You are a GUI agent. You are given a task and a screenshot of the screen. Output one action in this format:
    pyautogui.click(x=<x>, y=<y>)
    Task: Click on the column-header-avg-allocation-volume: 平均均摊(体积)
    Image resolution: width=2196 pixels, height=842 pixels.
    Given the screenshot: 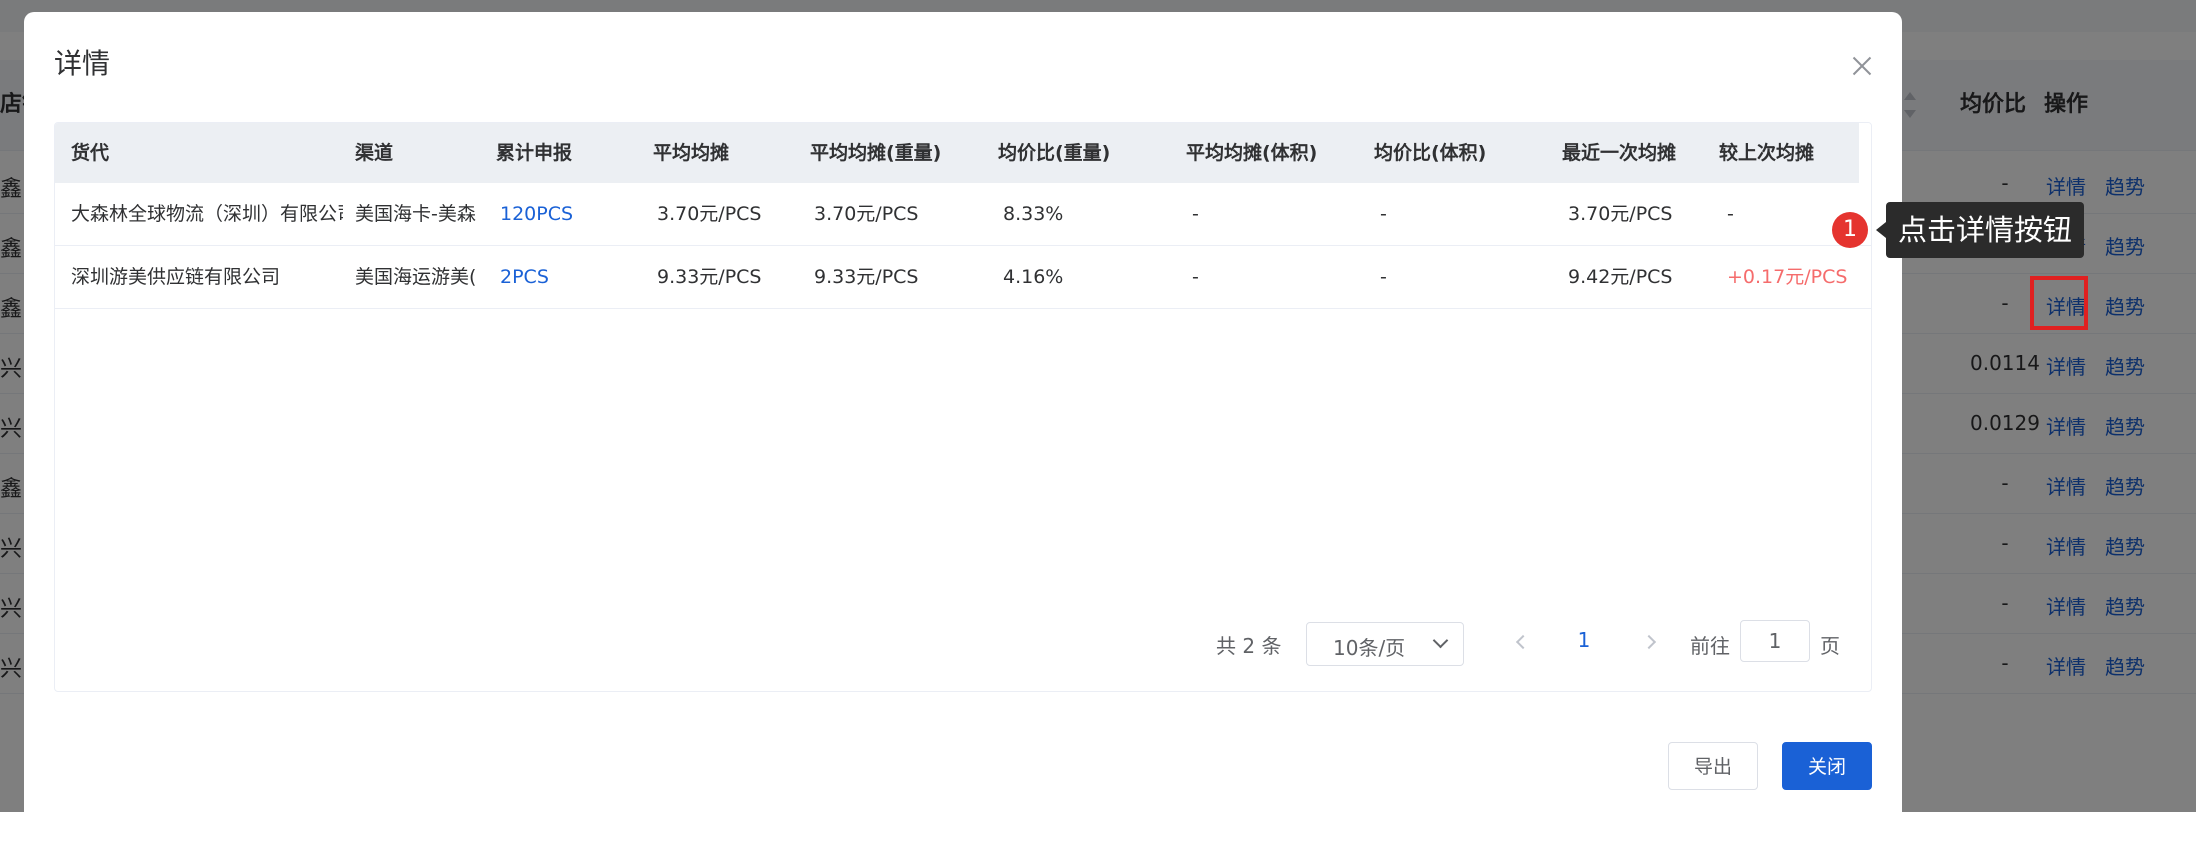 What is the action you would take?
    pyautogui.click(x=1252, y=153)
    